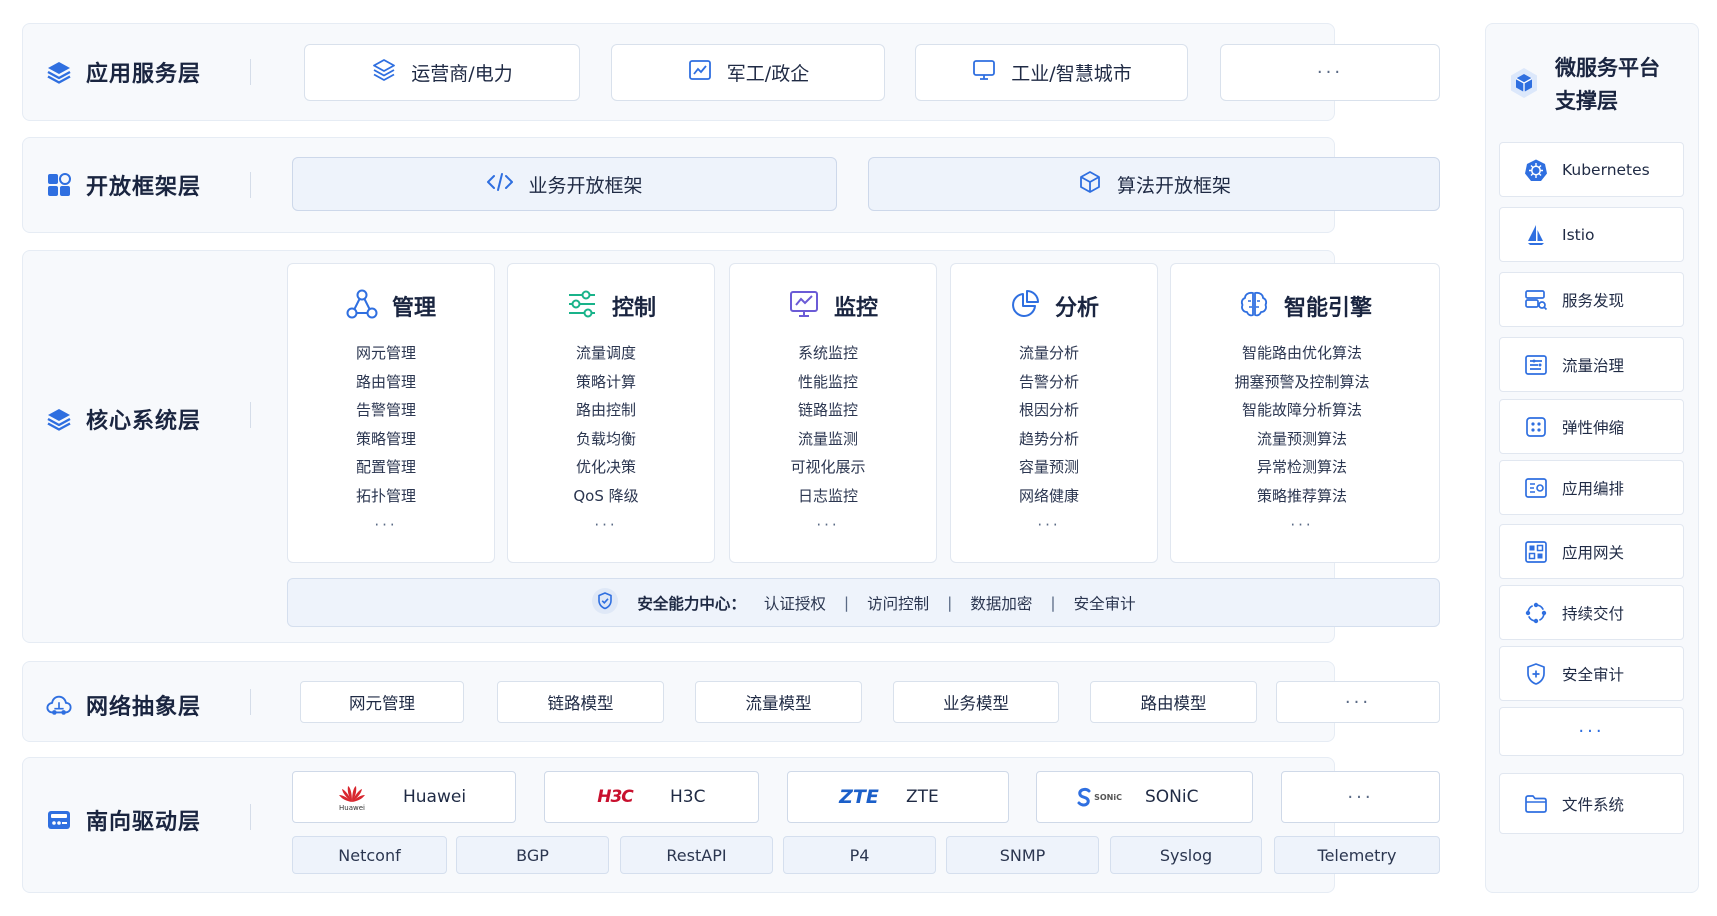  What do you see at coordinates (651, 797) in the screenshot?
I see `vendor-h3c: H3C H3C` at bounding box center [651, 797].